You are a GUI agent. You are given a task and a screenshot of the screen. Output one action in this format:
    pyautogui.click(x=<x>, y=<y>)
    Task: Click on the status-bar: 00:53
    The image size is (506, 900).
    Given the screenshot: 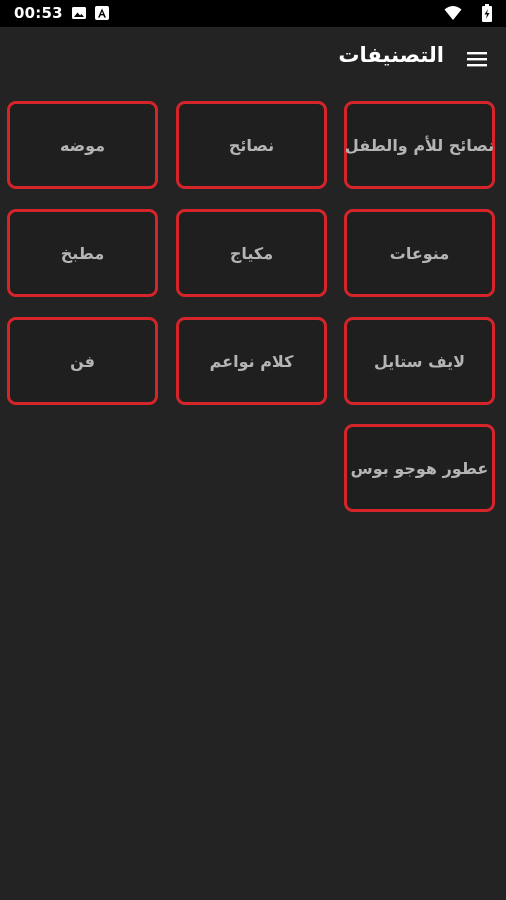 What is the action you would take?
    pyautogui.click(x=253, y=13)
    